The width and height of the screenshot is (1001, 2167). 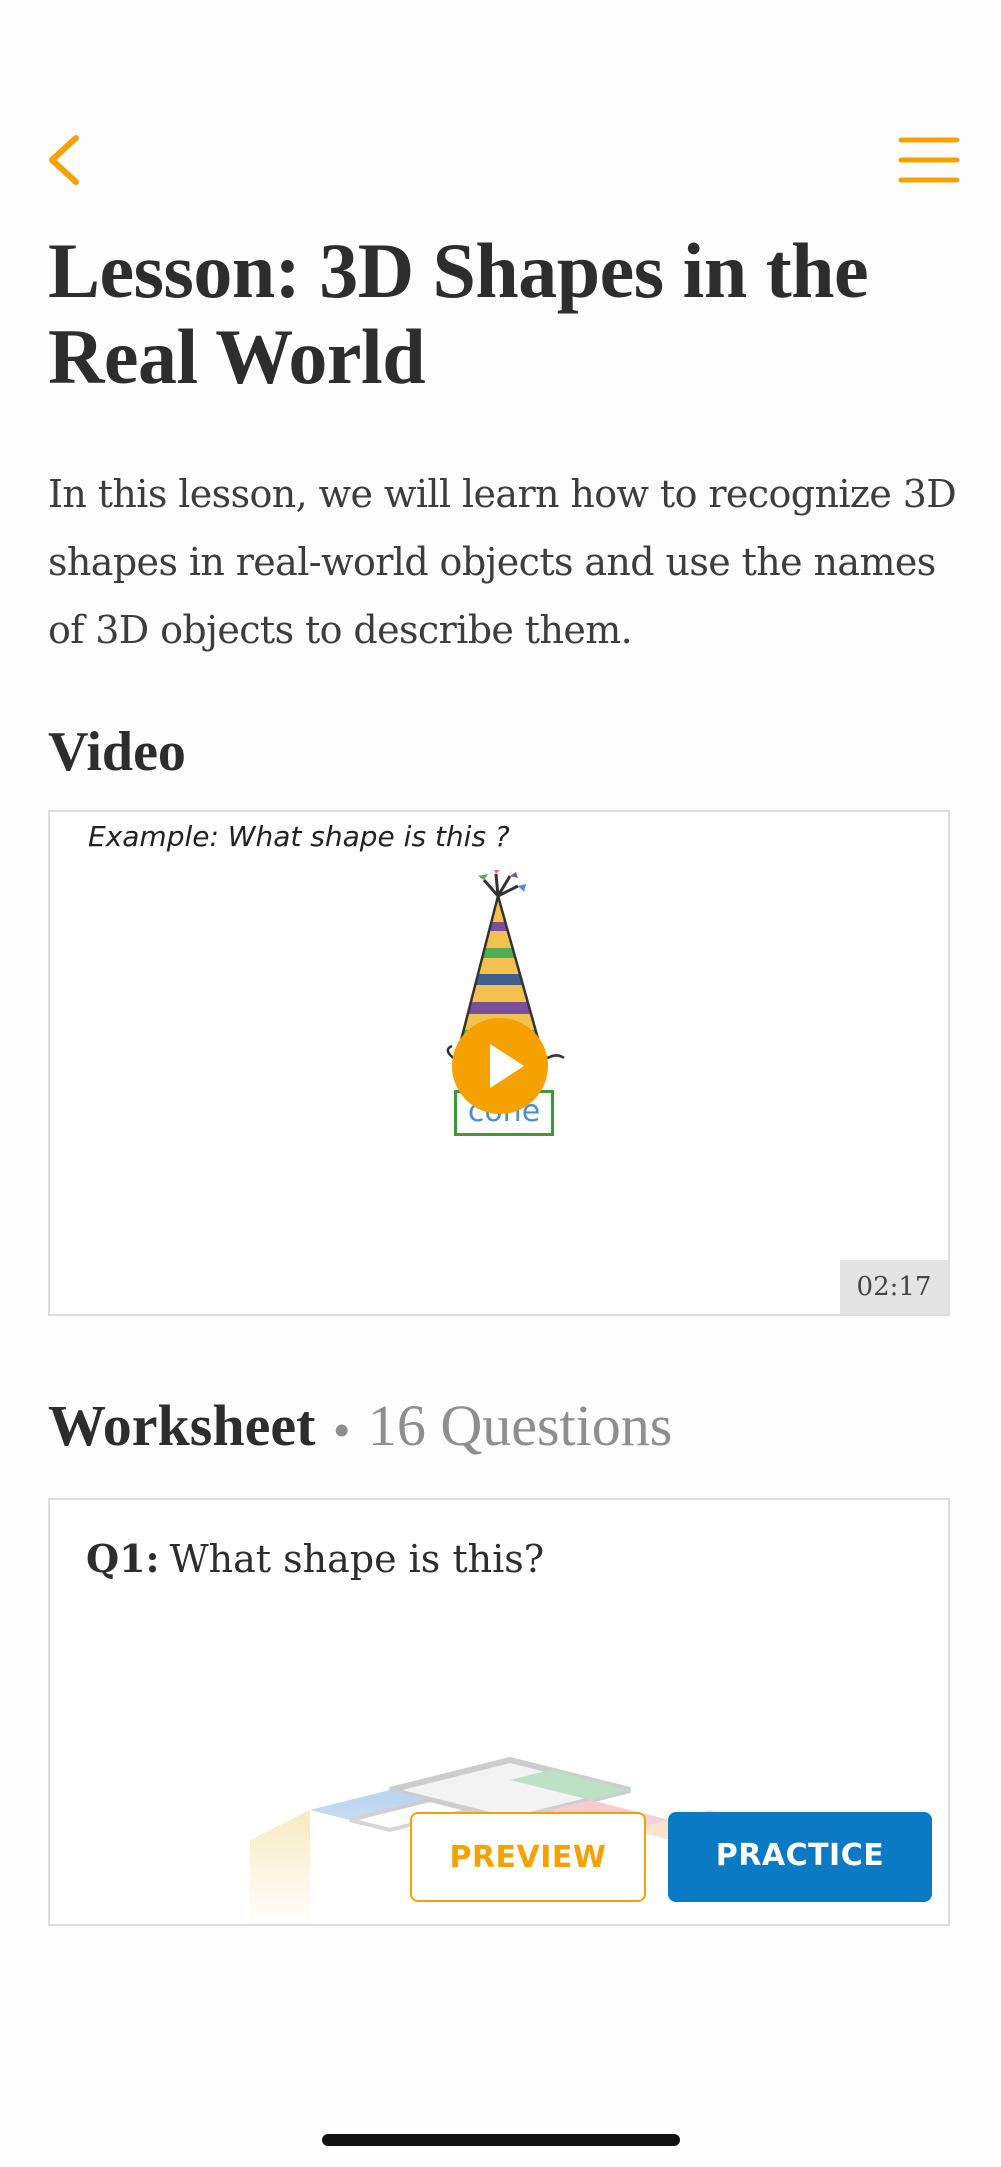 What do you see at coordinates (458, 313) in the screenshot?
I see `lesson-title: Lesson: 3D Shapes in the Real World` at bounding box center [458, 313].